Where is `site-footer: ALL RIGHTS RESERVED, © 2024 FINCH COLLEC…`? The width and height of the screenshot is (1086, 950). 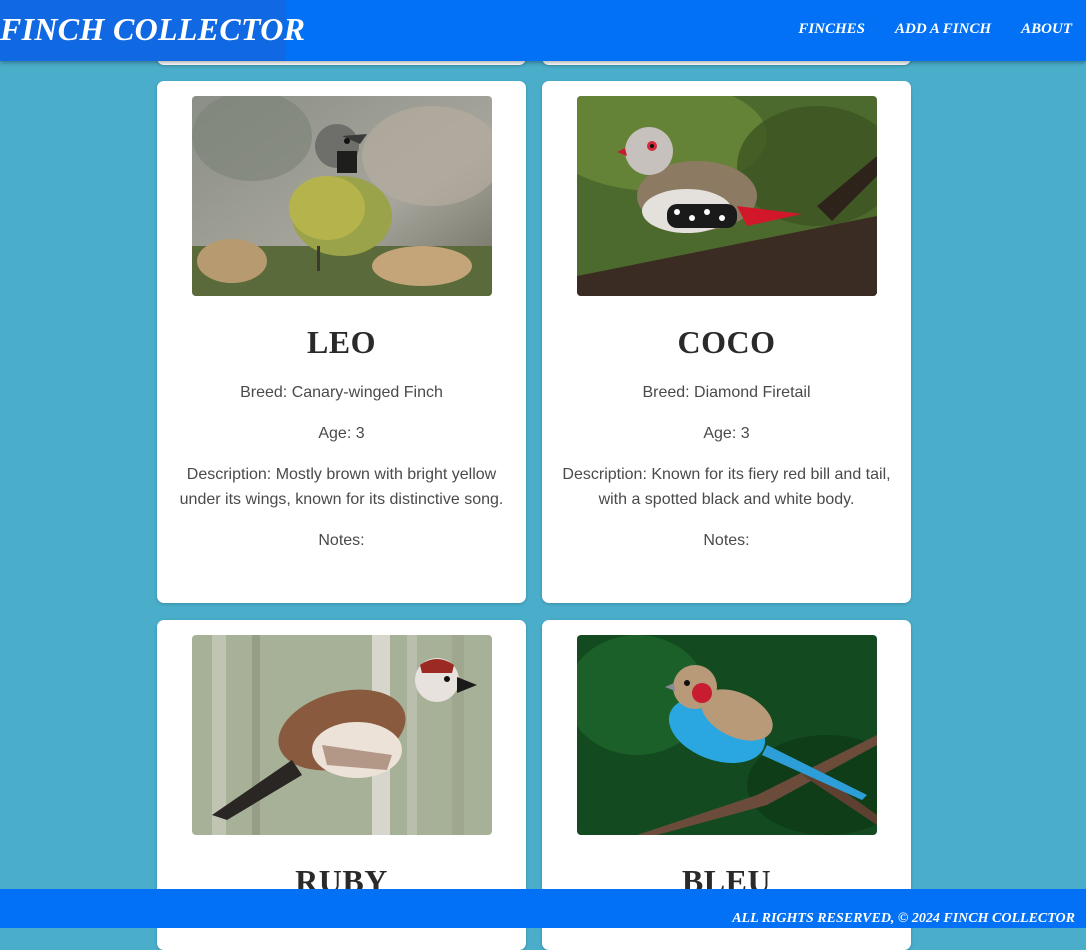
site-footer: ALL RIGHTS RESERVED, © 2024 FINCH COLLEC… is located at coordinates (543, 908).